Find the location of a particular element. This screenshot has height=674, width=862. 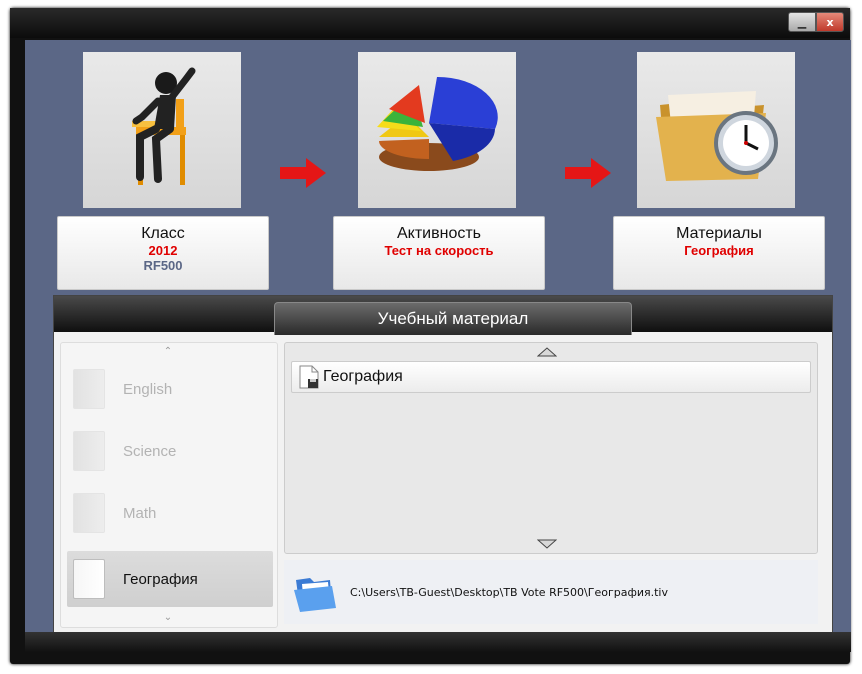

materials-step-value: География is located at coordinates (719, 250).